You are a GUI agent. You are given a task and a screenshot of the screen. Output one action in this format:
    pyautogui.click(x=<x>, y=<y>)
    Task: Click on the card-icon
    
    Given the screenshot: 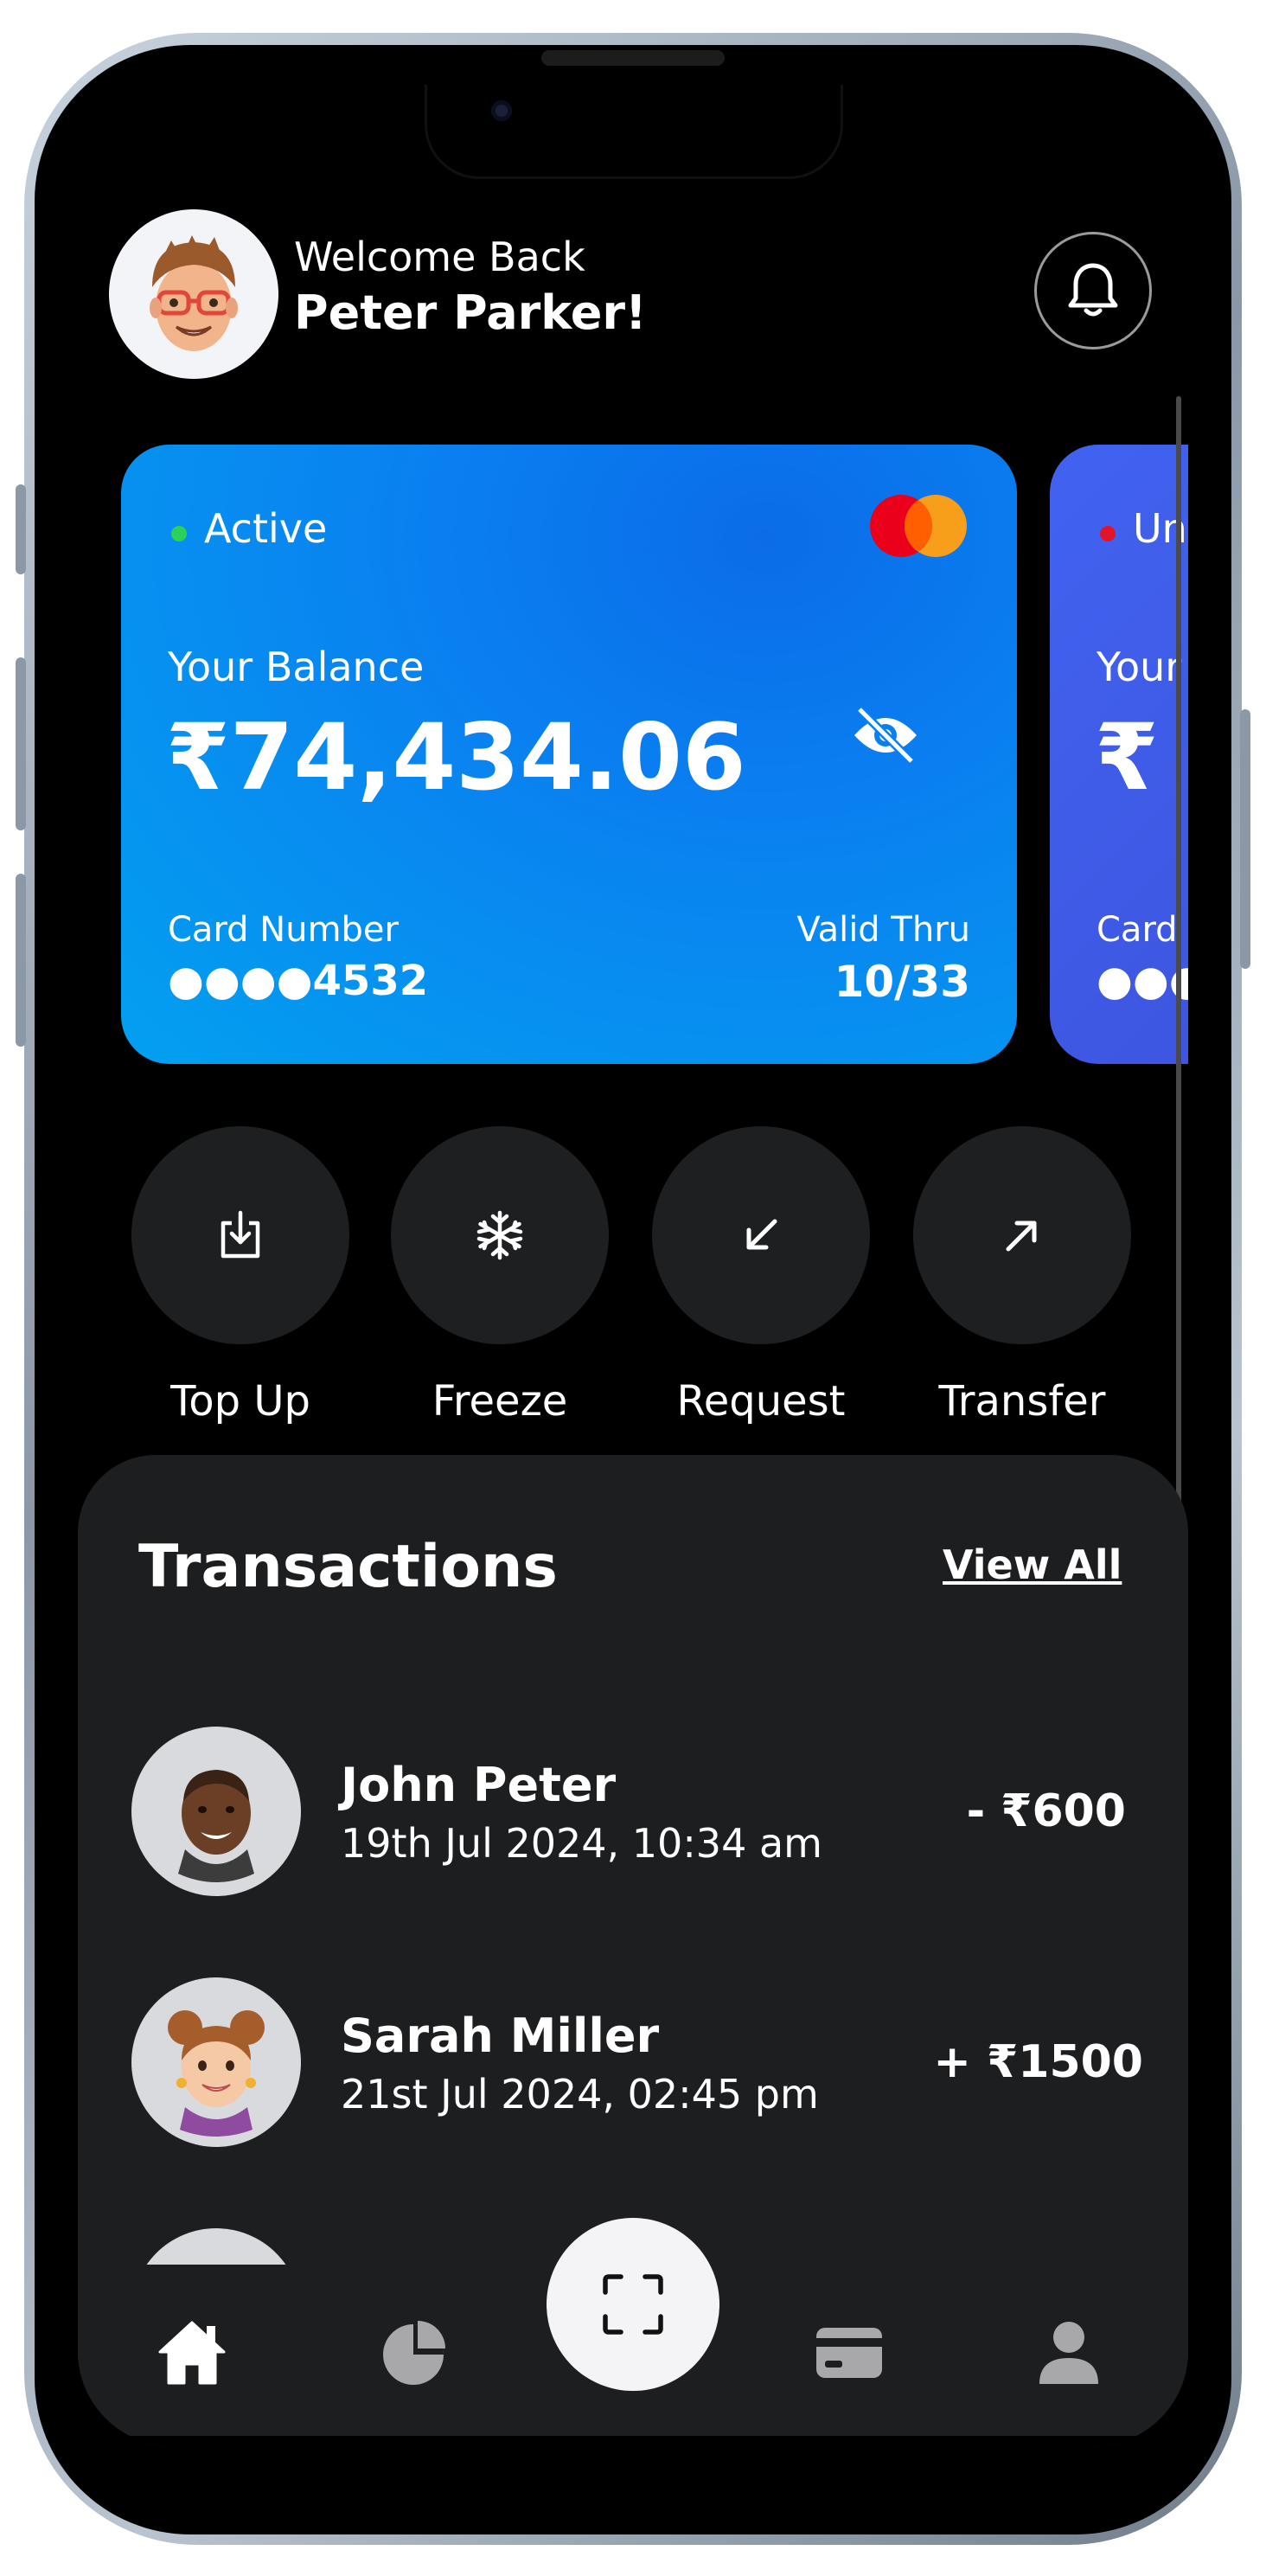 What is the action you would take?
    pyautogui.click(x=849, y=2353)
    